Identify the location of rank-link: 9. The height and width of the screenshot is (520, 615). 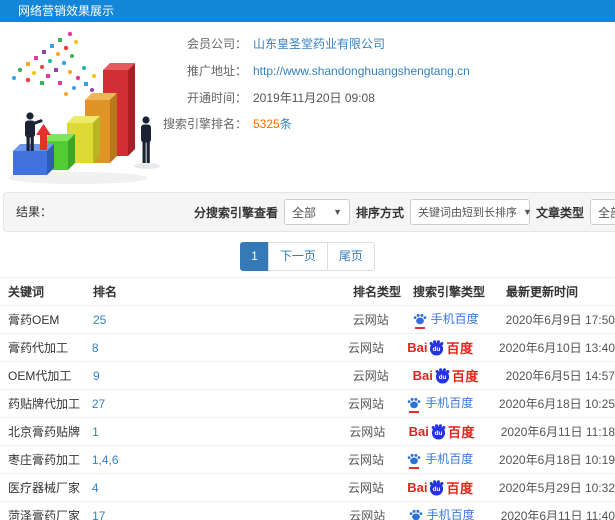
(96, 376).